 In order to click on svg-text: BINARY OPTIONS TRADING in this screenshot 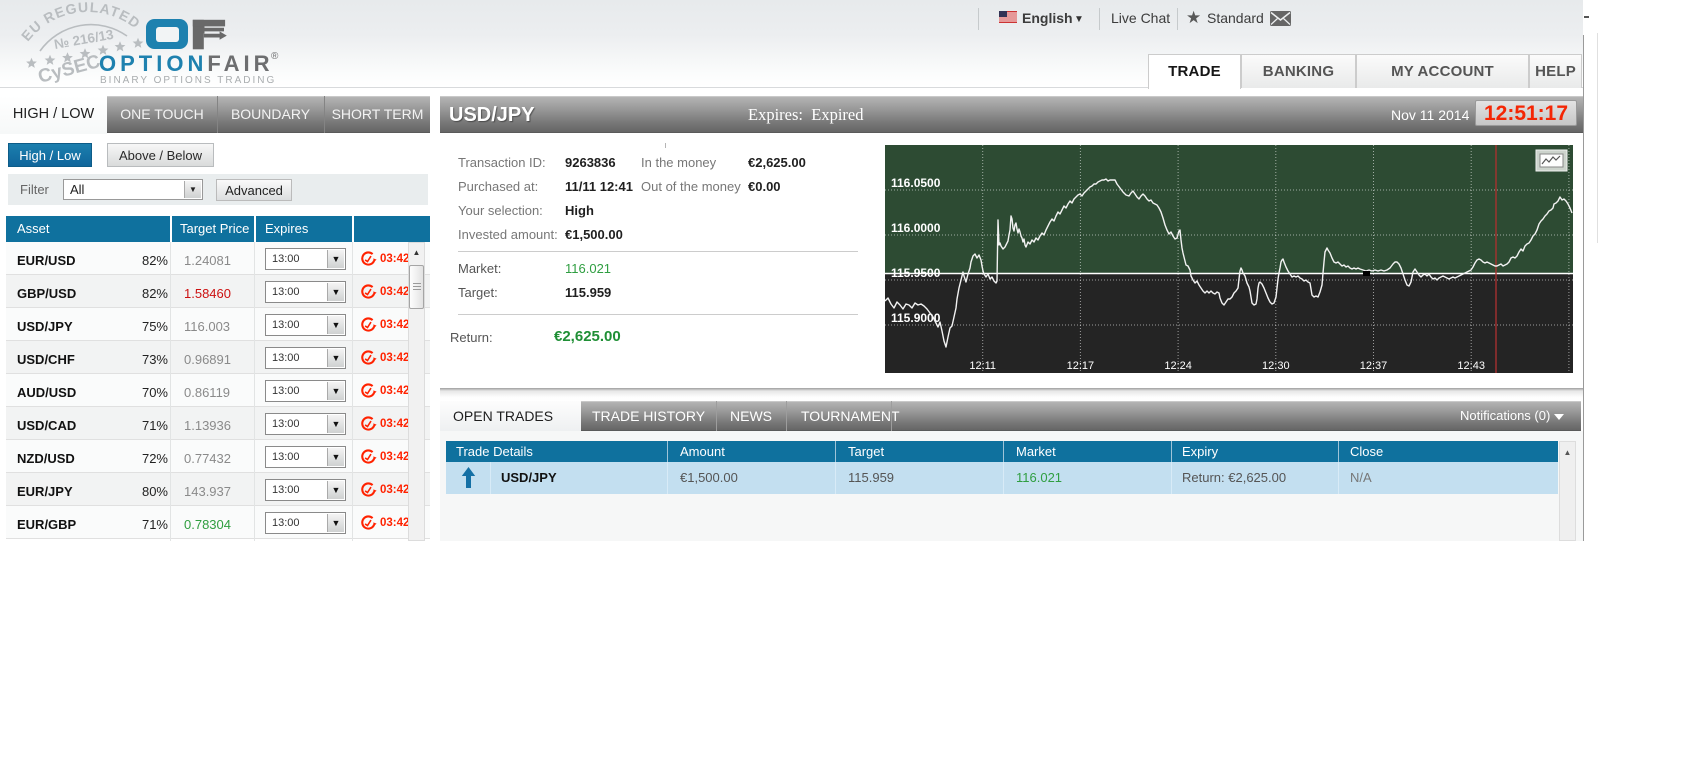, I will do `click(188, 80)`.